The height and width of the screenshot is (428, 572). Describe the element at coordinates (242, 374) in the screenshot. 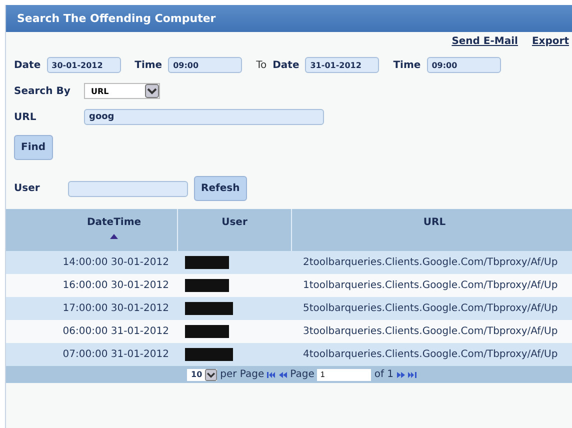

I see `per-page-label: per Page` at that location.